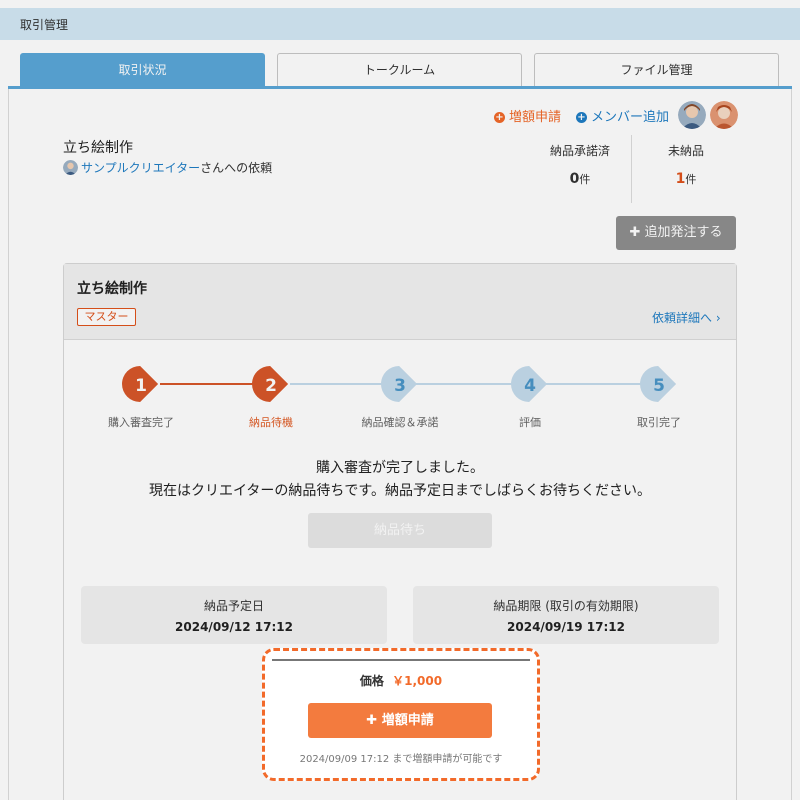 The width and height of the screenshot is (800, 800). Describe the element at coordinates (680, 179) in the screenshot. I see `pending-count: 1` at that location.